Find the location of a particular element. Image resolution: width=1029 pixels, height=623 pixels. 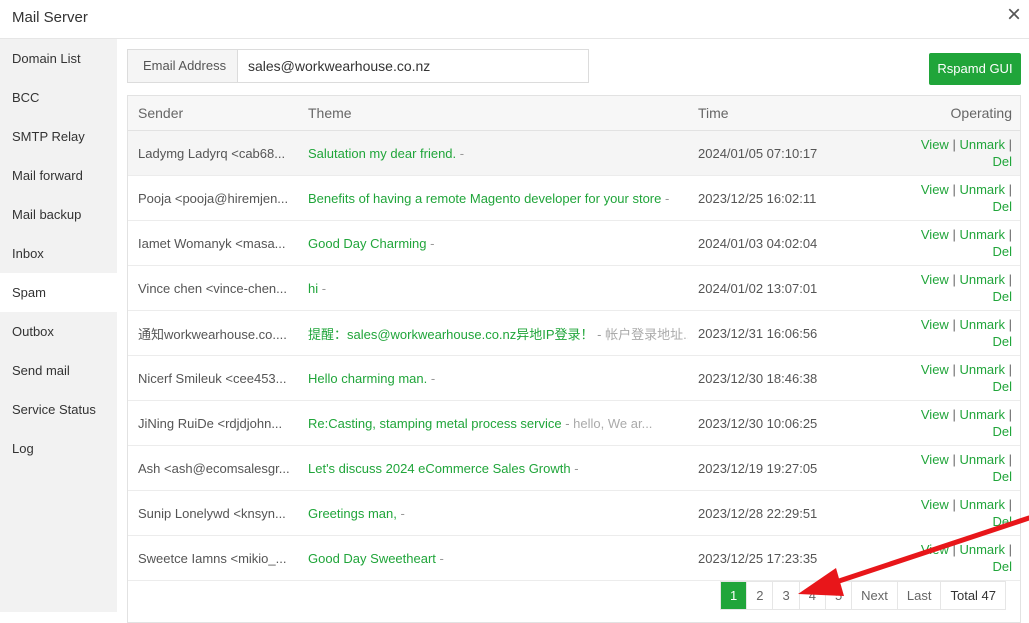

email-address-selector: Email Address sales@workwearhouse.co.nz is located at coordinates (358, 66).